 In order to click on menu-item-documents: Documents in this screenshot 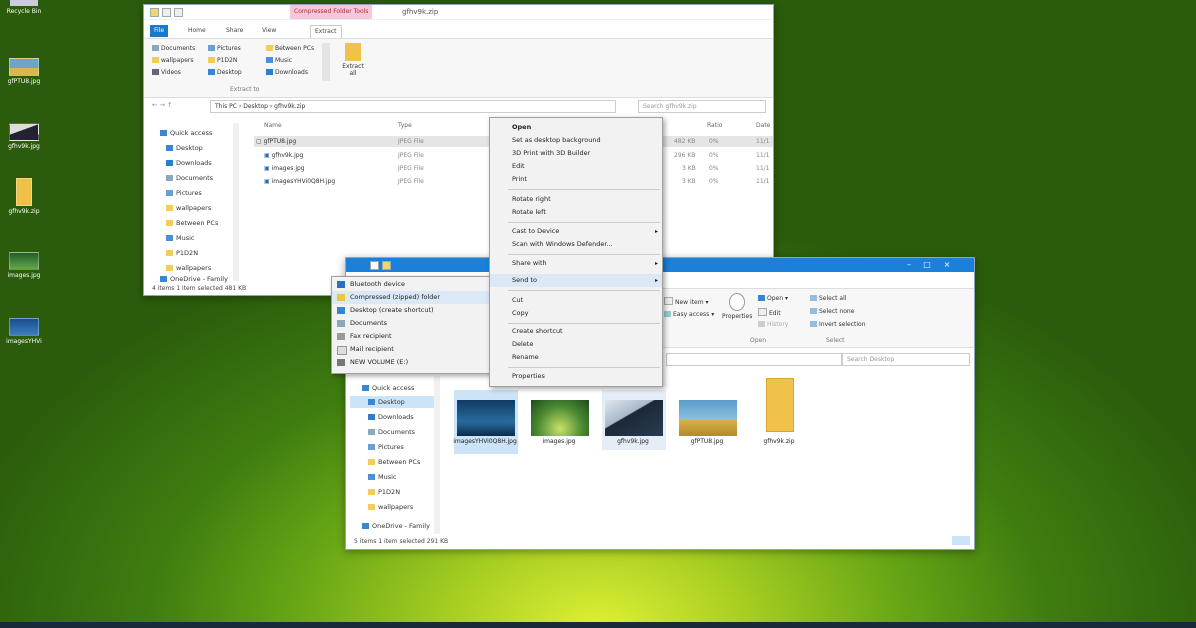, I will do `click(411, 323)`.